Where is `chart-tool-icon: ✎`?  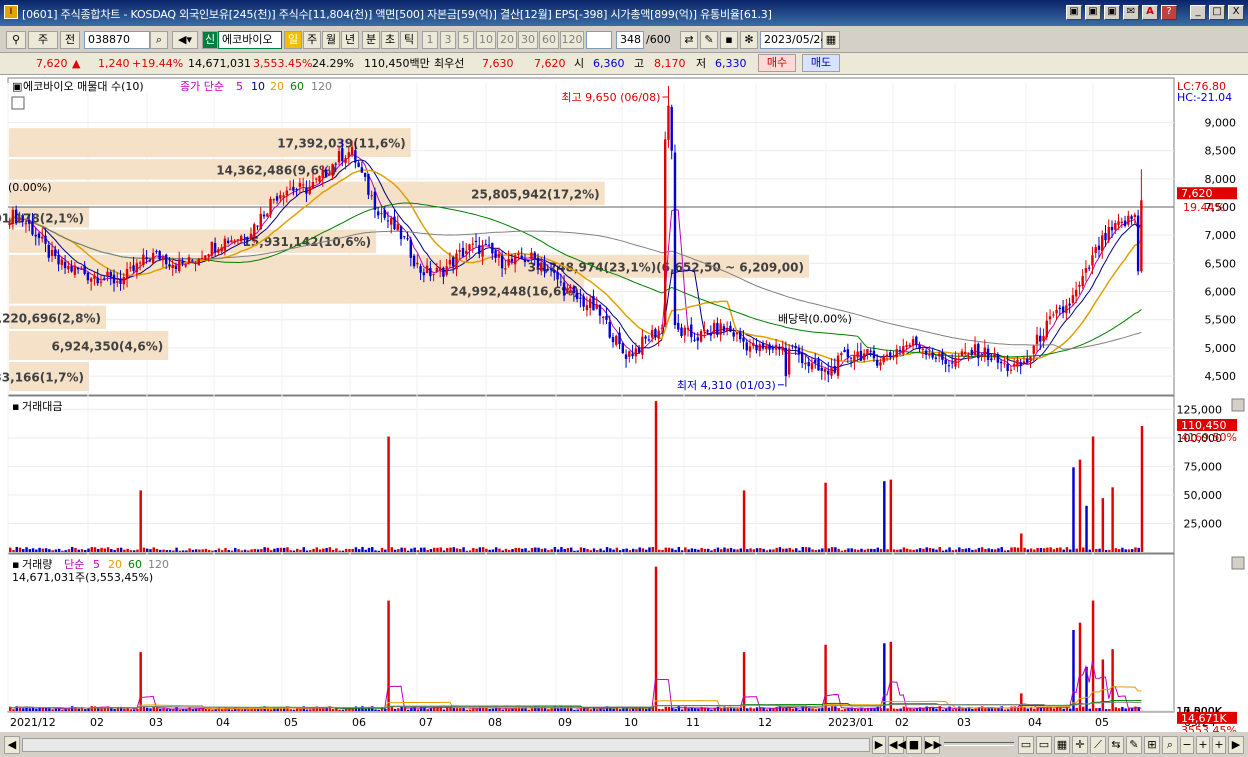
chart-tool-icon: ✎ is located at coordinates (709, 40).